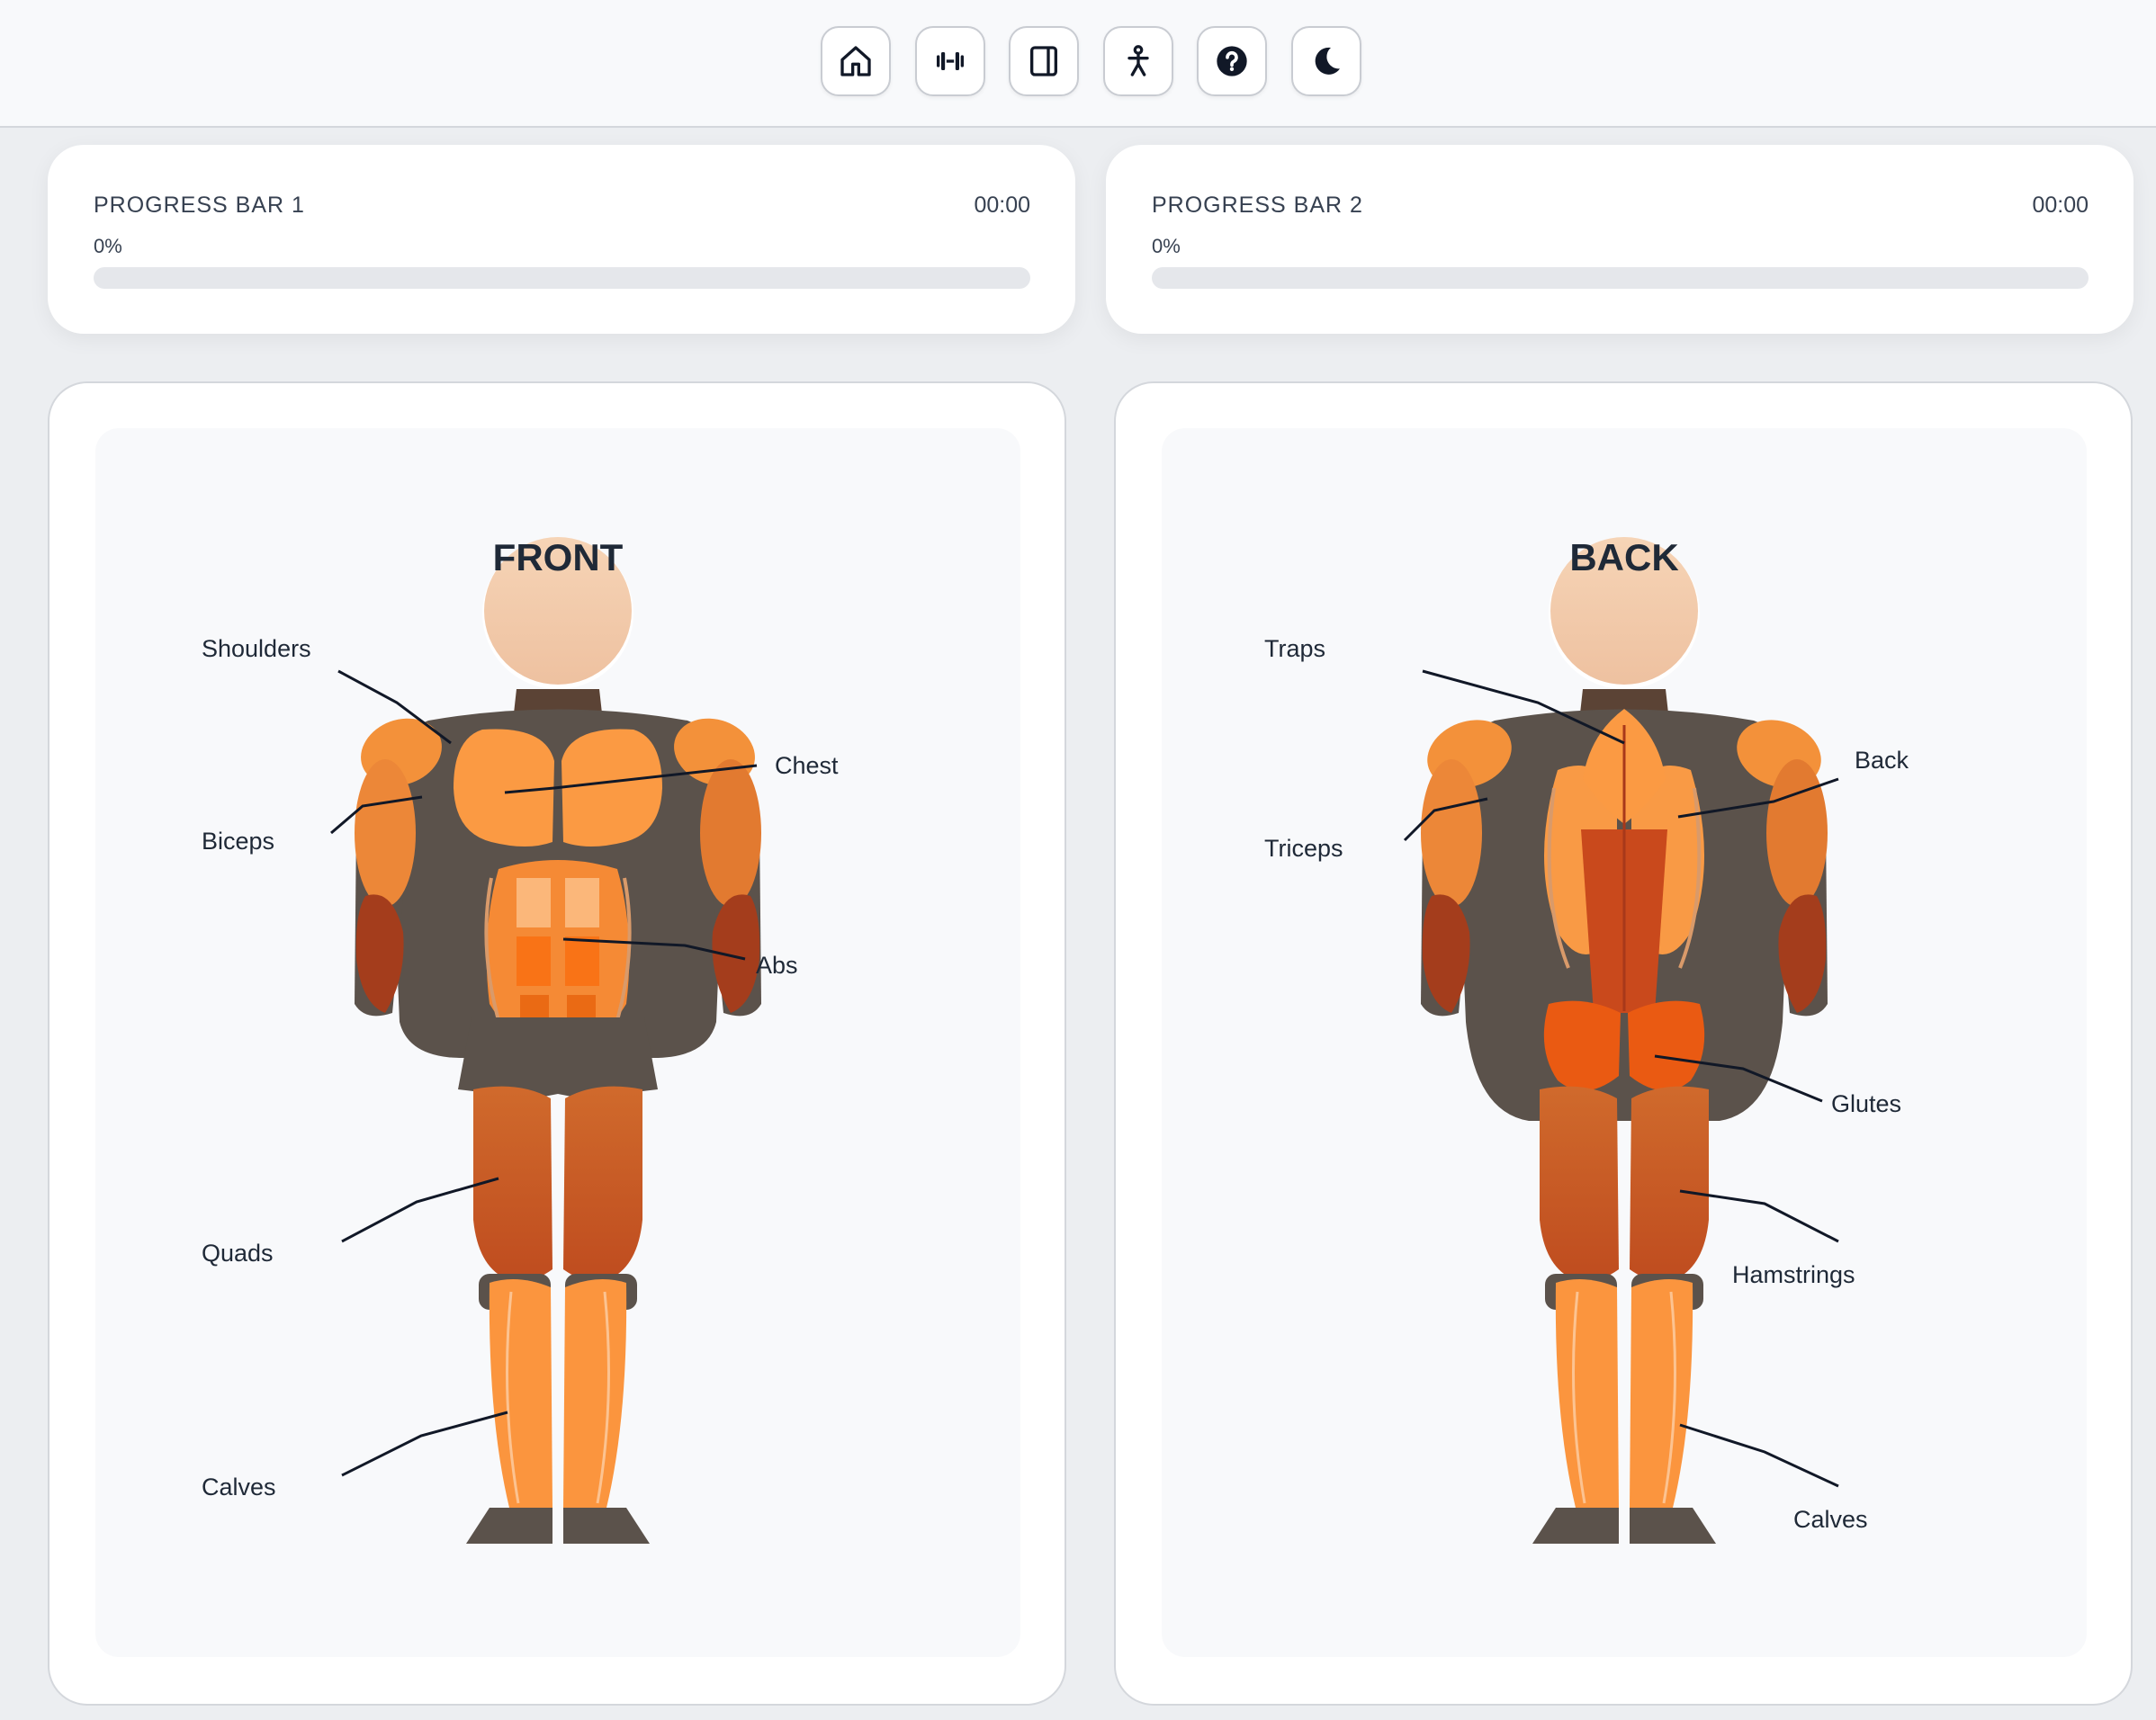 The image size is (2156, 1720). Describe the element at coordinates (1620, 240) in the screenshot. I see `progress-card-2: PROGRESS BAR 2 00:00 0%` at that location.